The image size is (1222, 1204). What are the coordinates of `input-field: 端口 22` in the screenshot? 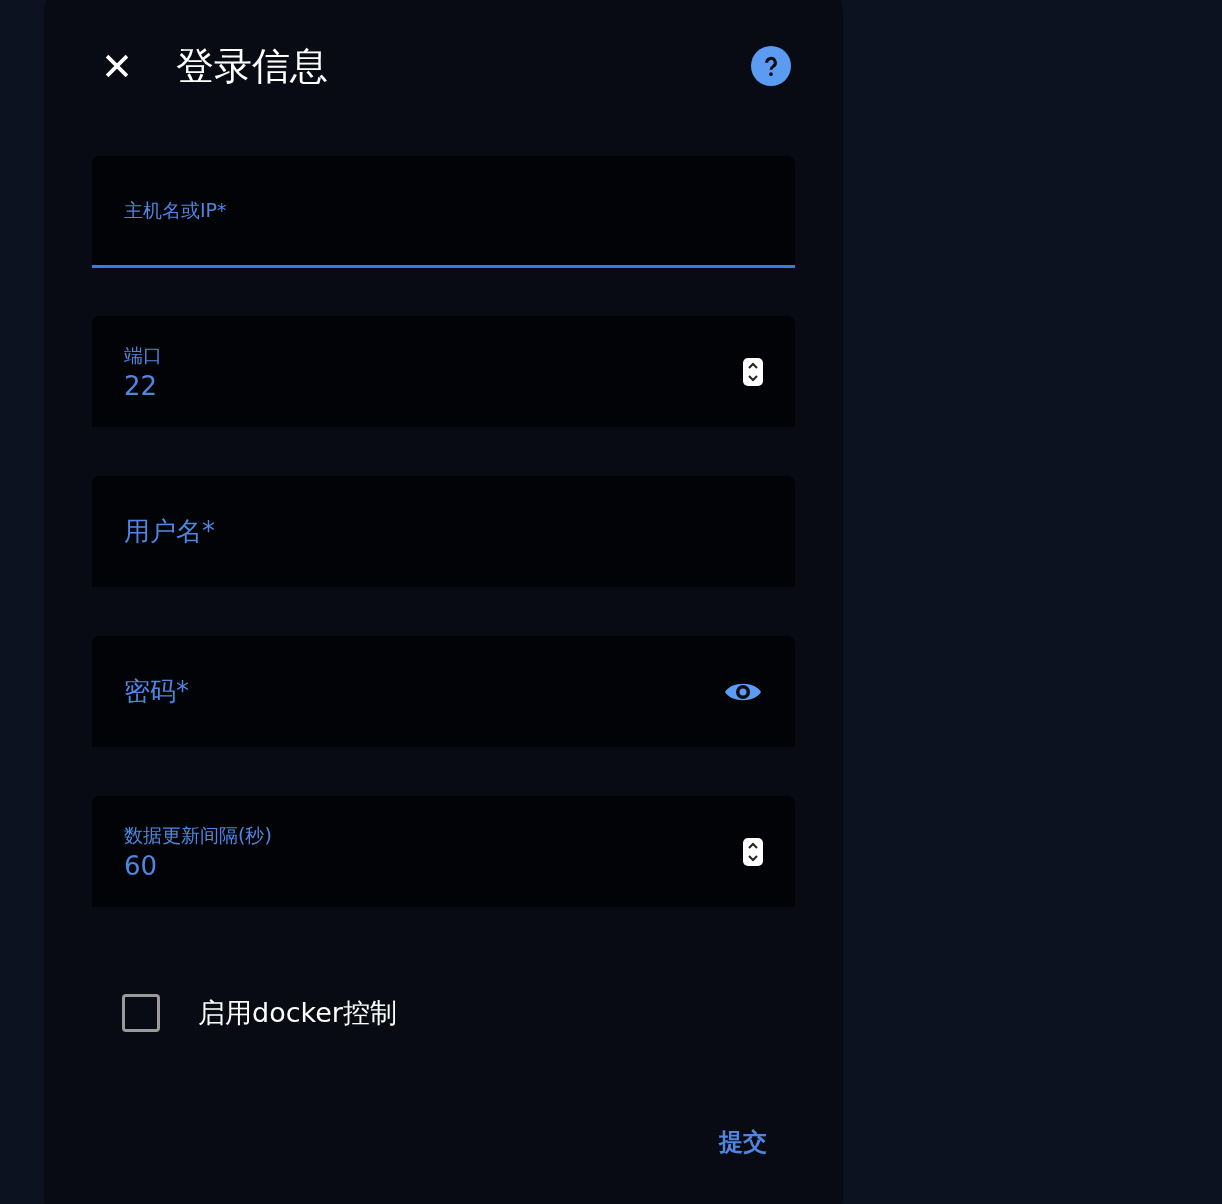 It's located at (443, 372).